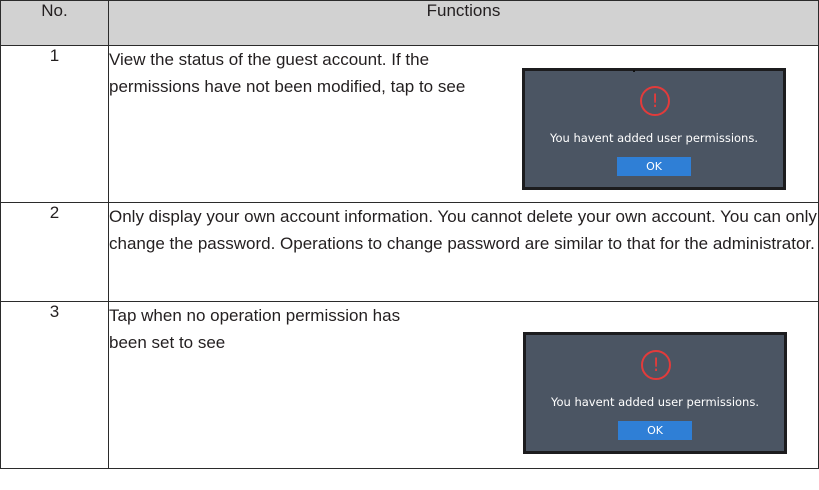 Image resolution: width=819 pixels, height=490 pixels. Describe the element at coordinates (54, 252) in the screenshot. I see `row-number: 2` at that location.